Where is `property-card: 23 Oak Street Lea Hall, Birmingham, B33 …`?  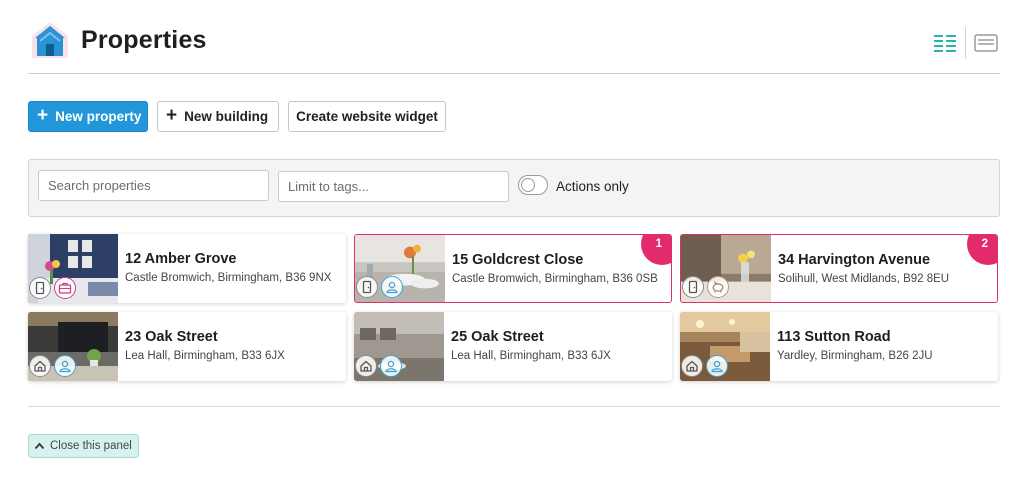
property-card: 23 Oak Street Lea Hall, Birmingham, B33 … is located at coordinates (187, 346).